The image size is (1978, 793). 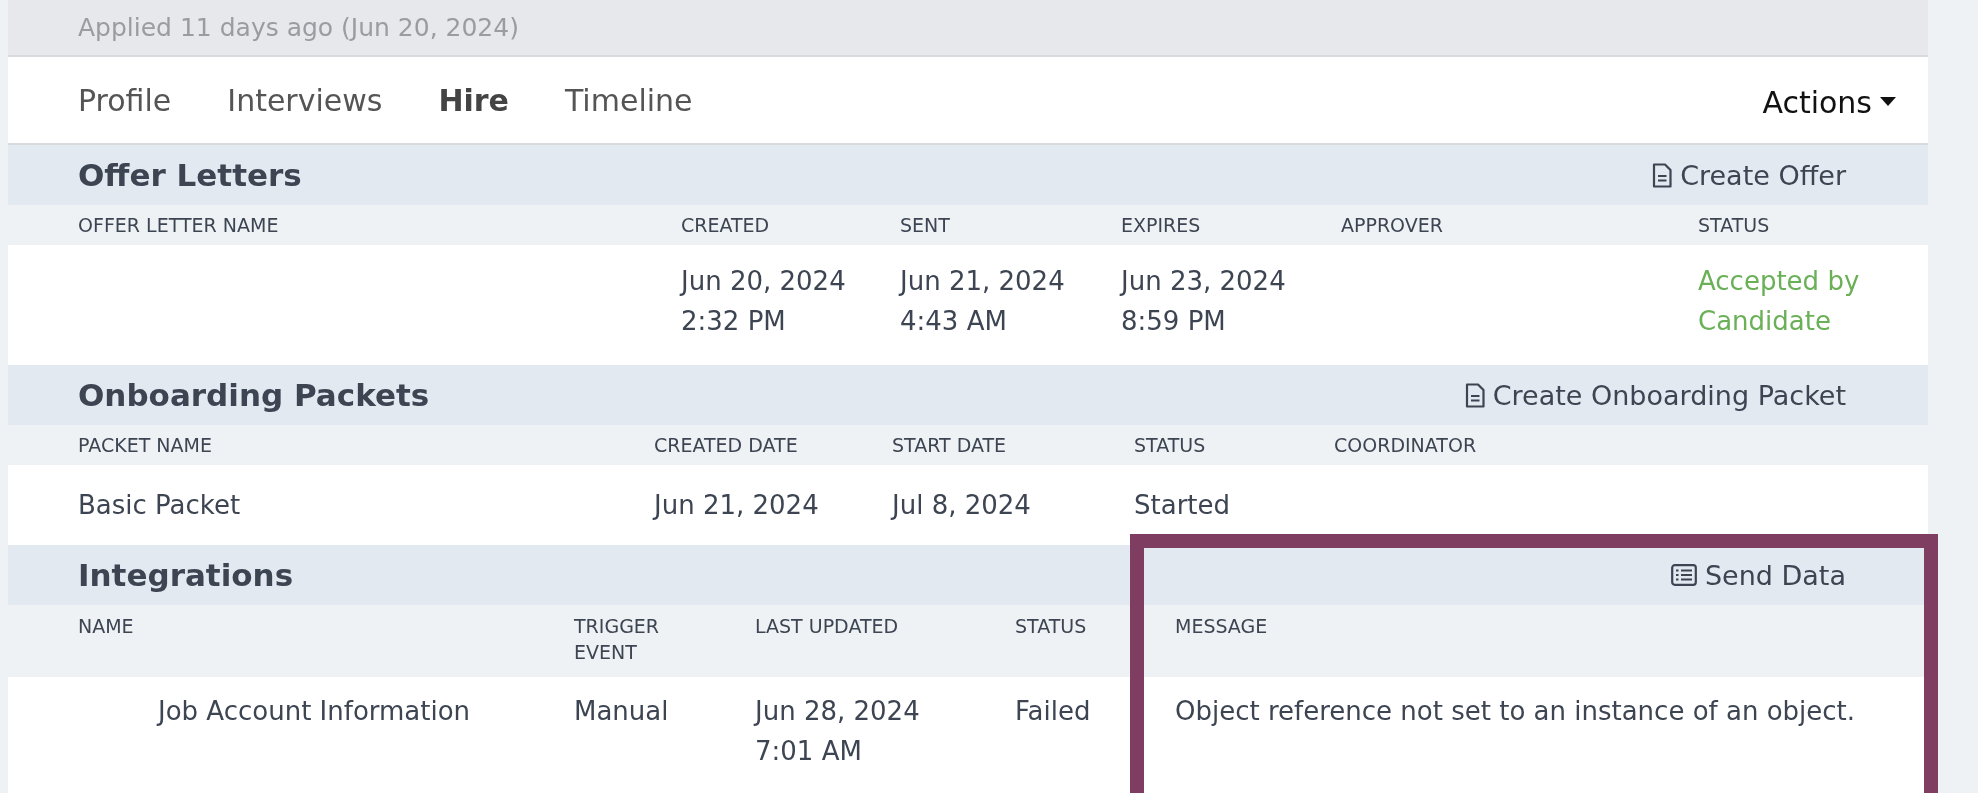 What do you see at coordinates (1829, 102) in the screenshot?
I see `actions-menu: Actions` at bounding box center [1829, 102].